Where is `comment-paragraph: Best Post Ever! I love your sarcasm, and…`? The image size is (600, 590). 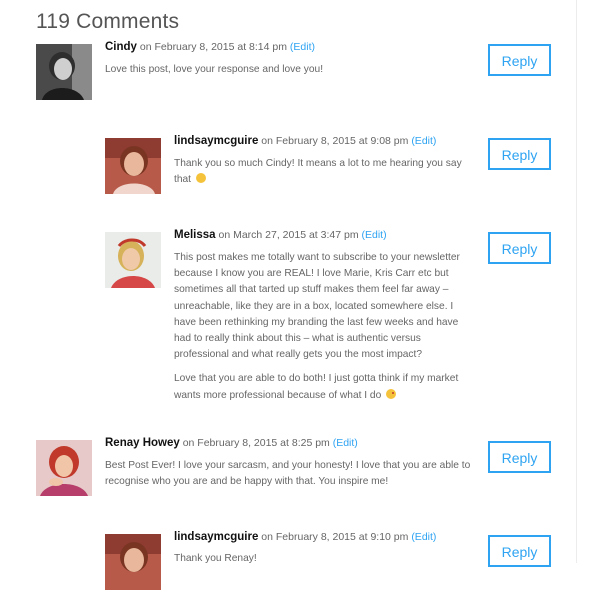
comment-paragraph: Best Post Ever! I love your sarcasm, and… is located at coordinates (288, 474).